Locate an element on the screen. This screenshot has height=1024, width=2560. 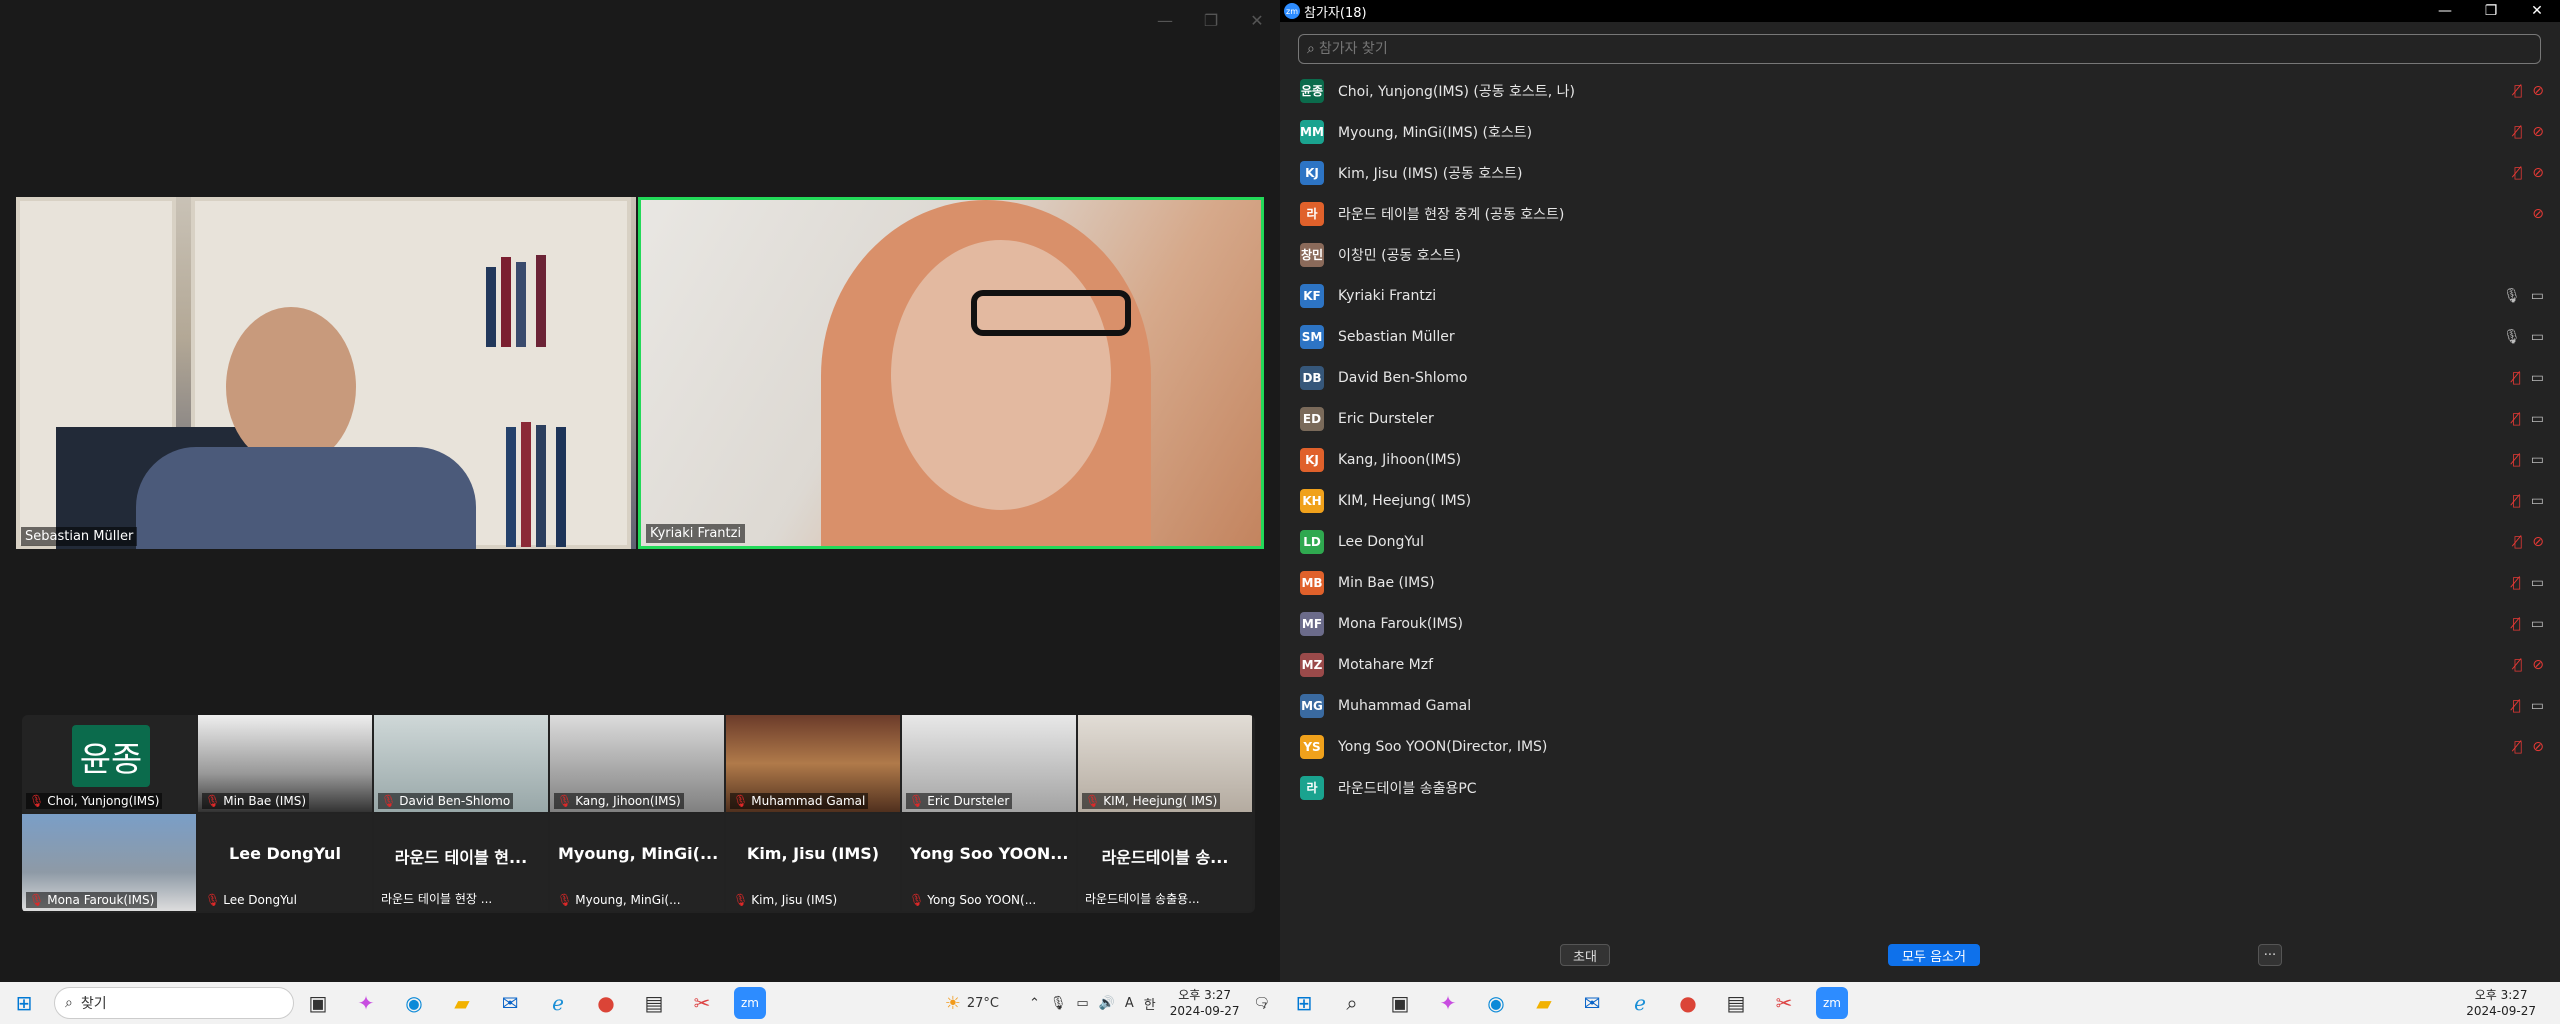
thumb-tile: 윤종 🎙 Choi, Yunjong(IMS) is located at coordinates (109, 763).